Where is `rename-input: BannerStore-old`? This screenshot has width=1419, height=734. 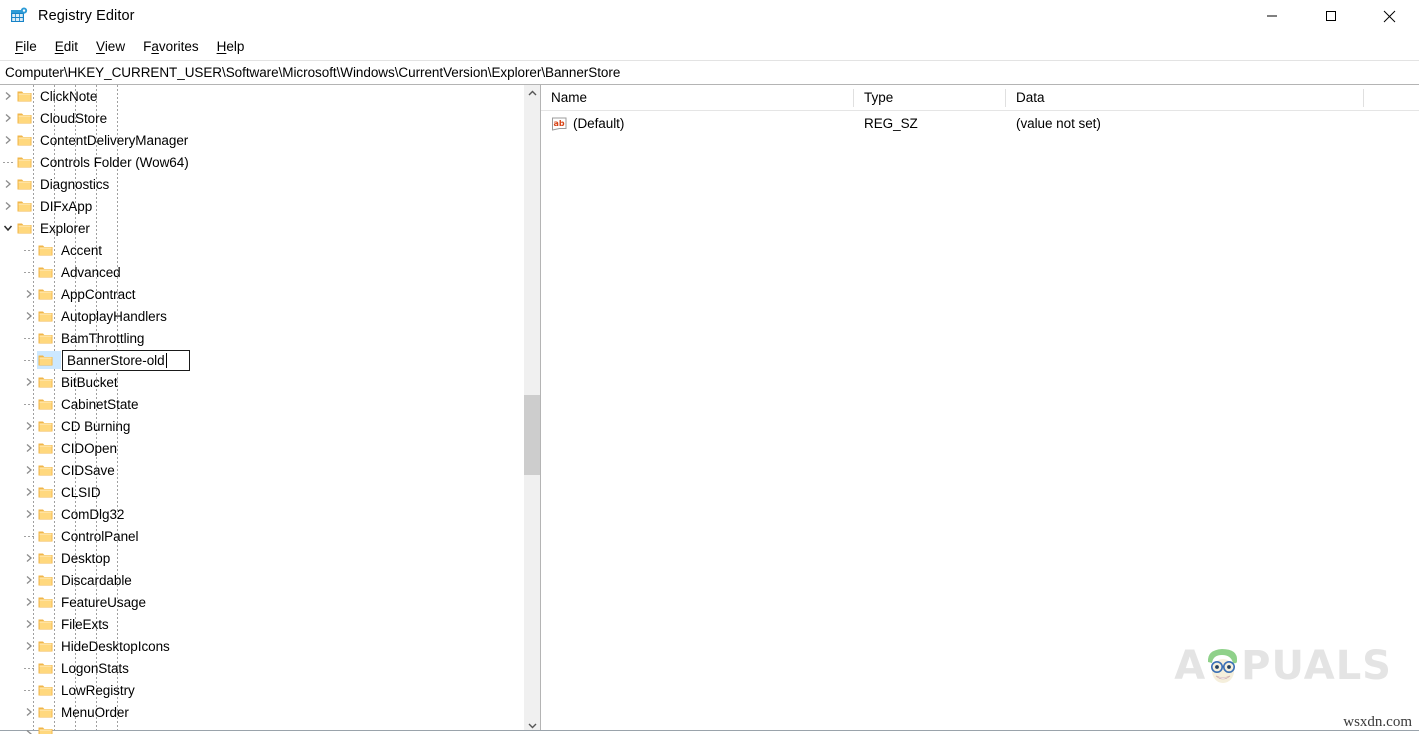 rename-input: BannerStore-old is located at coordinates (126, 360).